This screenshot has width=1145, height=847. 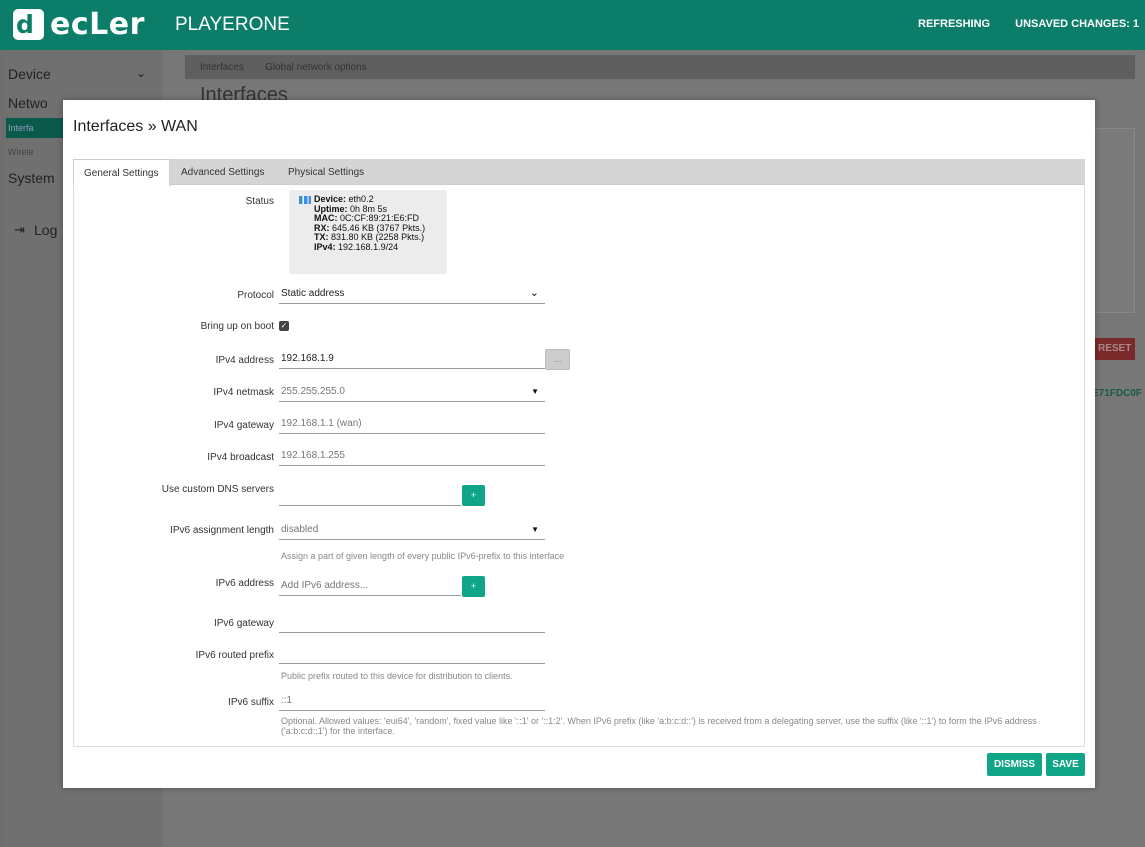 What do you see at coordinates (97, 24) in the screenshot?
I see `logo-text: ecLer` at bounding box center [97, 24].